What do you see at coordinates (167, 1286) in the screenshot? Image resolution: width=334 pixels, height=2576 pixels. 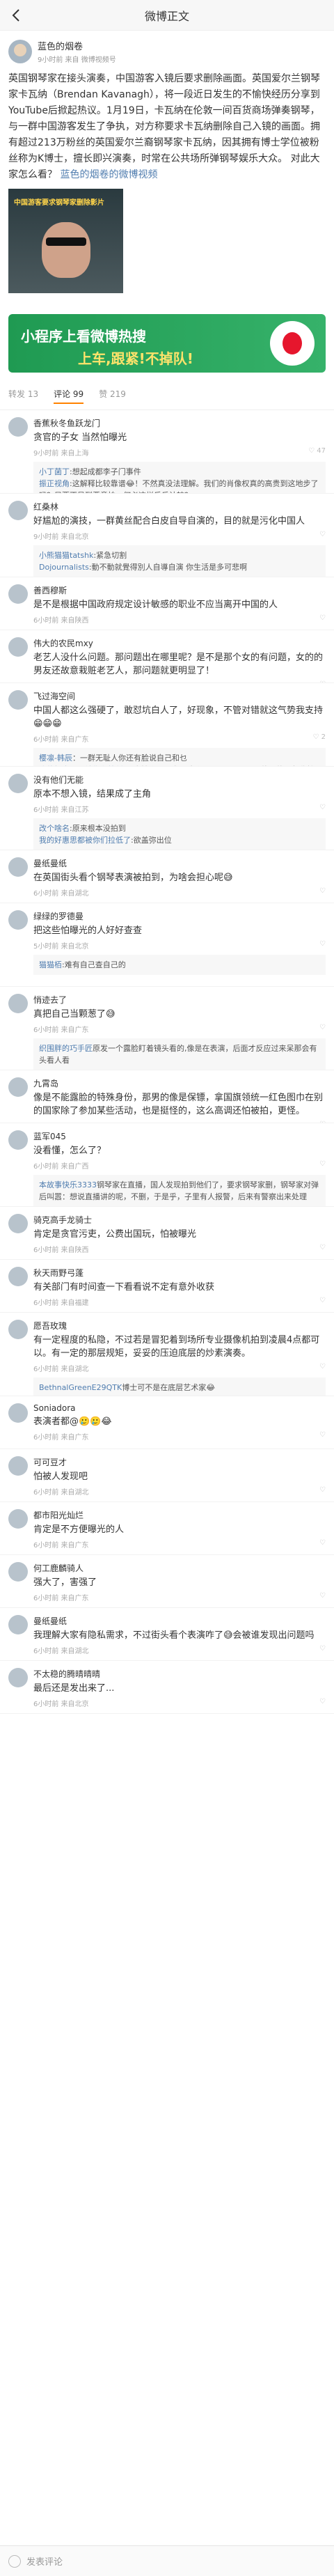 I see `comment-item: 秋天雨野弓蓬 有关部门有时间查一下看看说不定有意外收获 6小时前 来自福建 ♡` at bounding box center [167, 1286].